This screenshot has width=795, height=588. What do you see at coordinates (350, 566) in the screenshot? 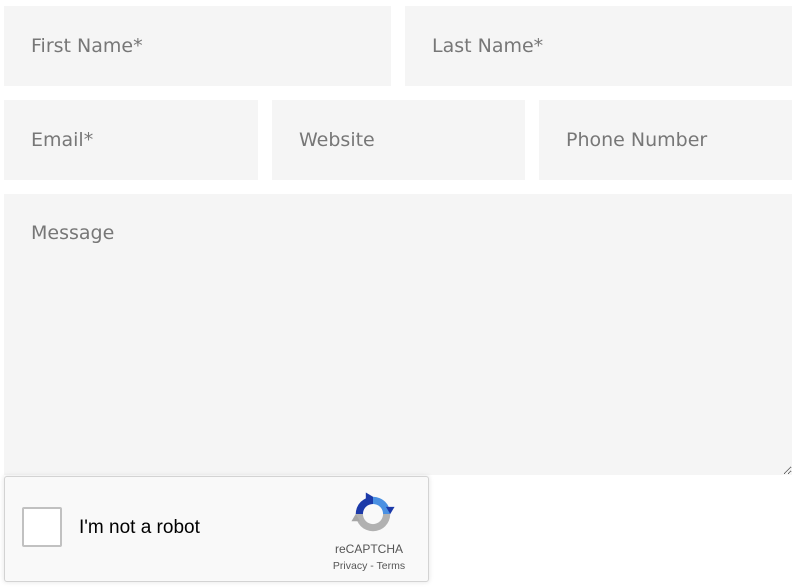
I see `recaptcha-privacy-link: Privacy` at bounding box center [350, 566].